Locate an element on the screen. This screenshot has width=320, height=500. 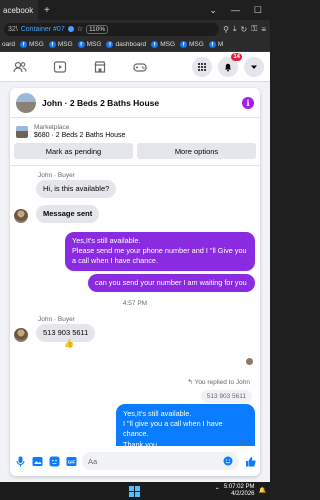
chevron-down-icon: ⌄ is located at coordinates (213, 10).